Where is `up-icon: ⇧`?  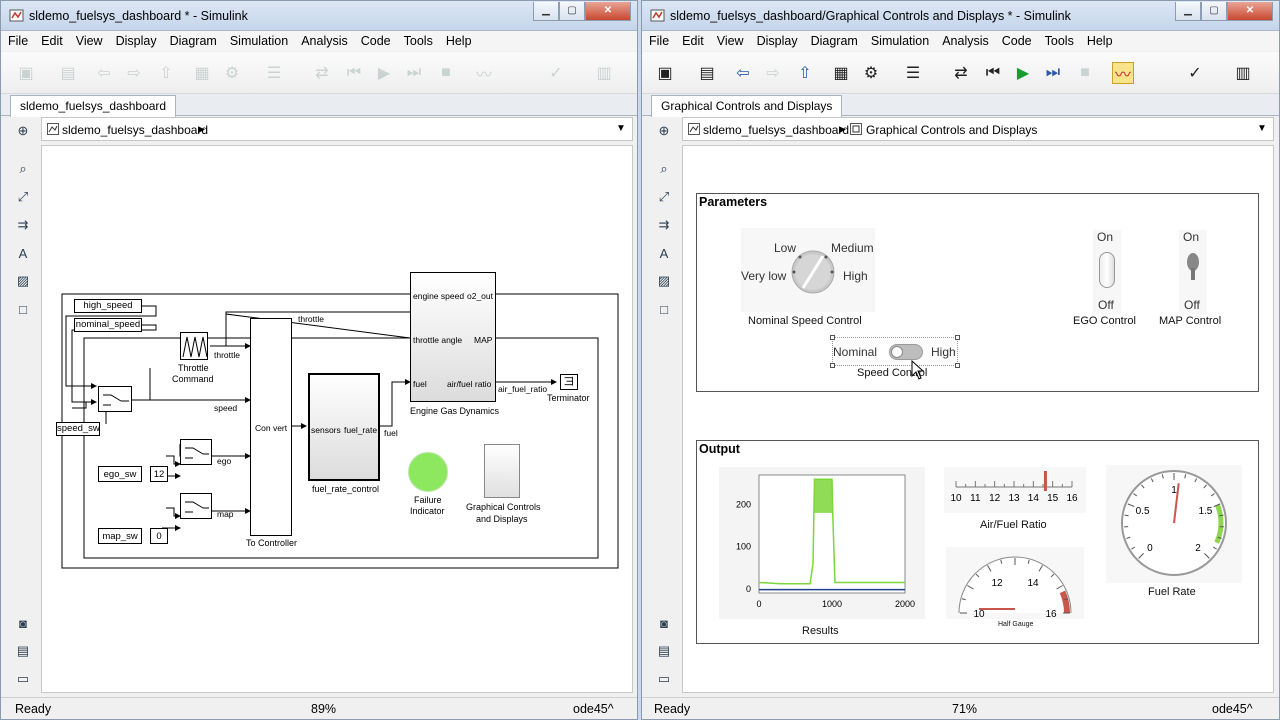 up-icon: ⇧ is located at coordinates (166, 73).